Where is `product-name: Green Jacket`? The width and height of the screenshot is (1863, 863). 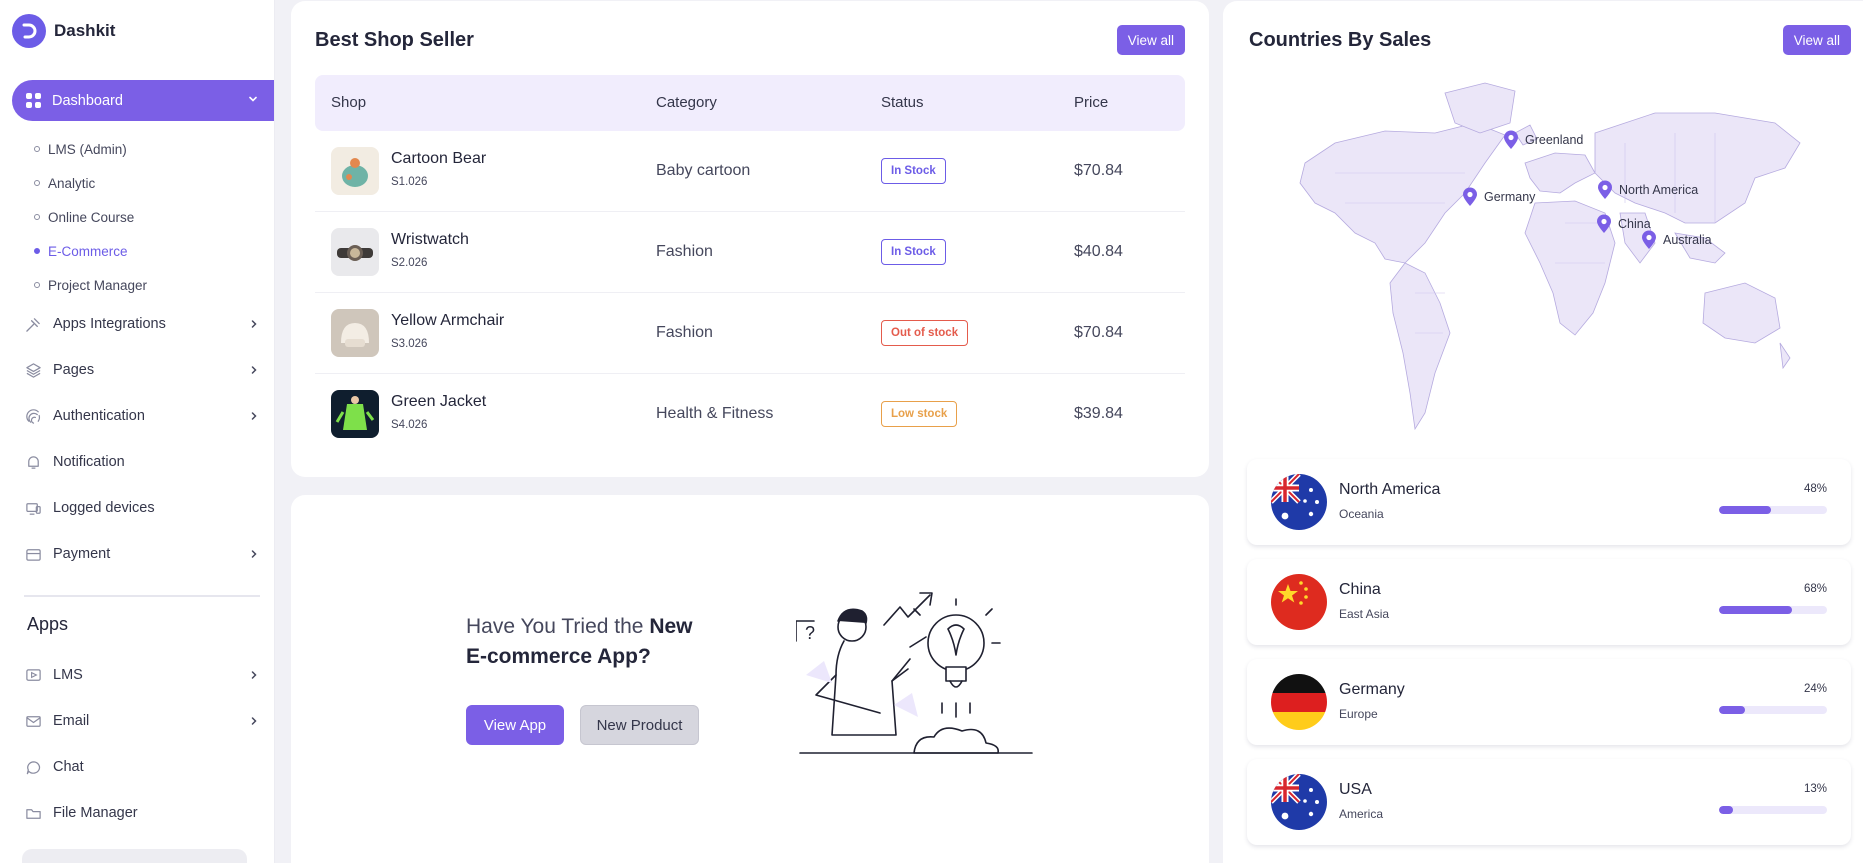
product-name: Green Jacket is located at coordinates (438, 402).